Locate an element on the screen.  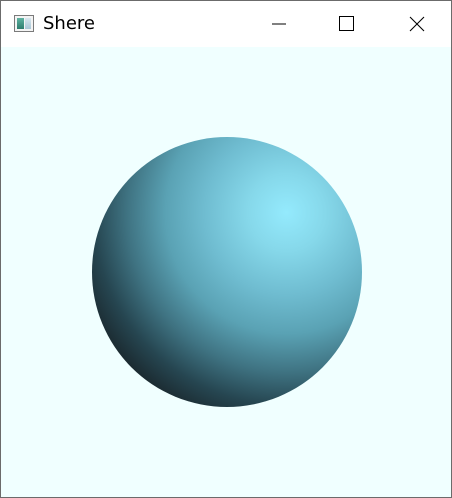
title-bar: Shere is located at coordinates (226, 24).